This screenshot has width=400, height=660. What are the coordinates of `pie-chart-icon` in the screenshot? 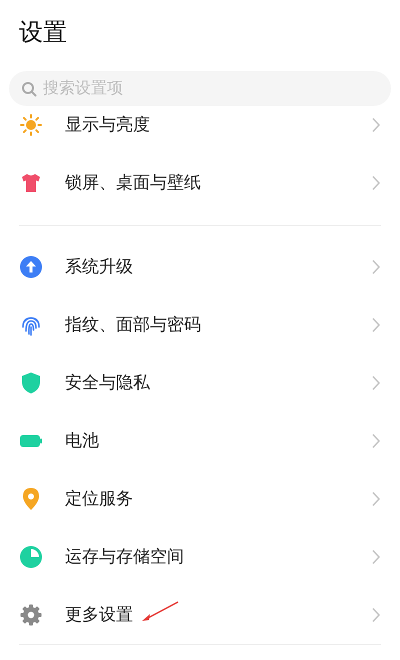 It's located at (31, 557).